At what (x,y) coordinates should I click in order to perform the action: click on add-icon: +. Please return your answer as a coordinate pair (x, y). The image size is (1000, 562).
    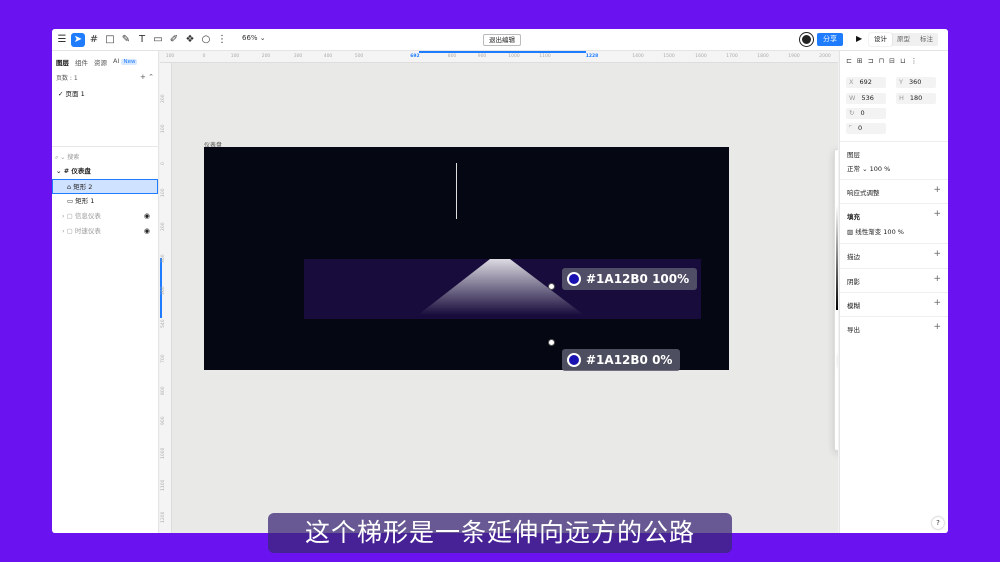
    Looking at the image, I should click on (937, 190).